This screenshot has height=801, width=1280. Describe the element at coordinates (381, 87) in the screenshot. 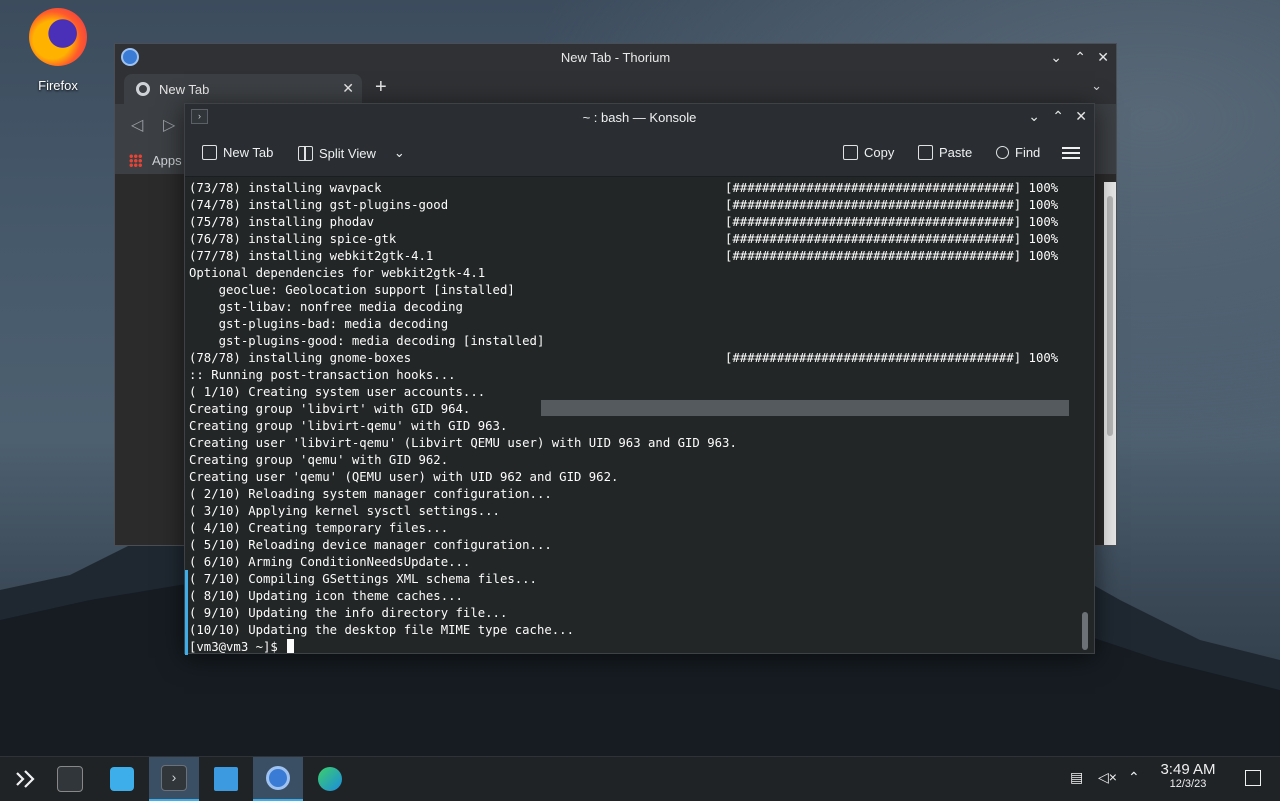

I see `new-tab-plus-icon: +` at that location.